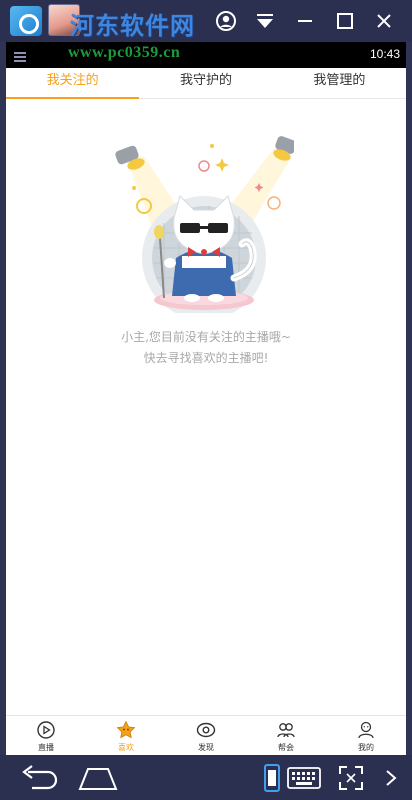  I want to click on minimize-icon, so click(305, 21).